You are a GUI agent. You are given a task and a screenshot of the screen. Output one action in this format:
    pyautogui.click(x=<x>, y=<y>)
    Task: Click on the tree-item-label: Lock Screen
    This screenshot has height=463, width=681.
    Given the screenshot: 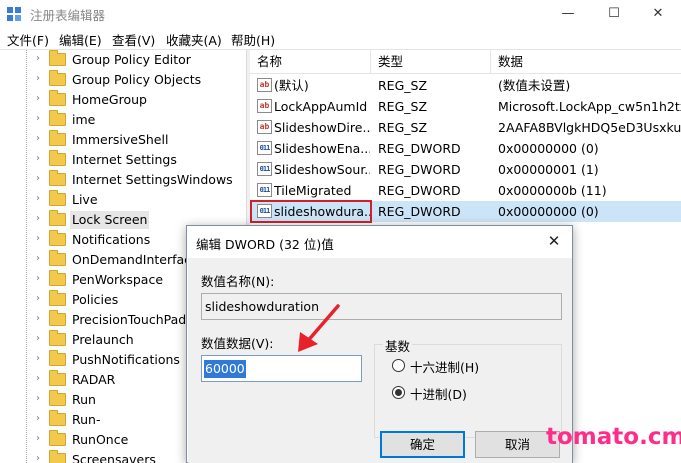 What is the action you would take?
    pyautogui.click(x=110, y=220)
    